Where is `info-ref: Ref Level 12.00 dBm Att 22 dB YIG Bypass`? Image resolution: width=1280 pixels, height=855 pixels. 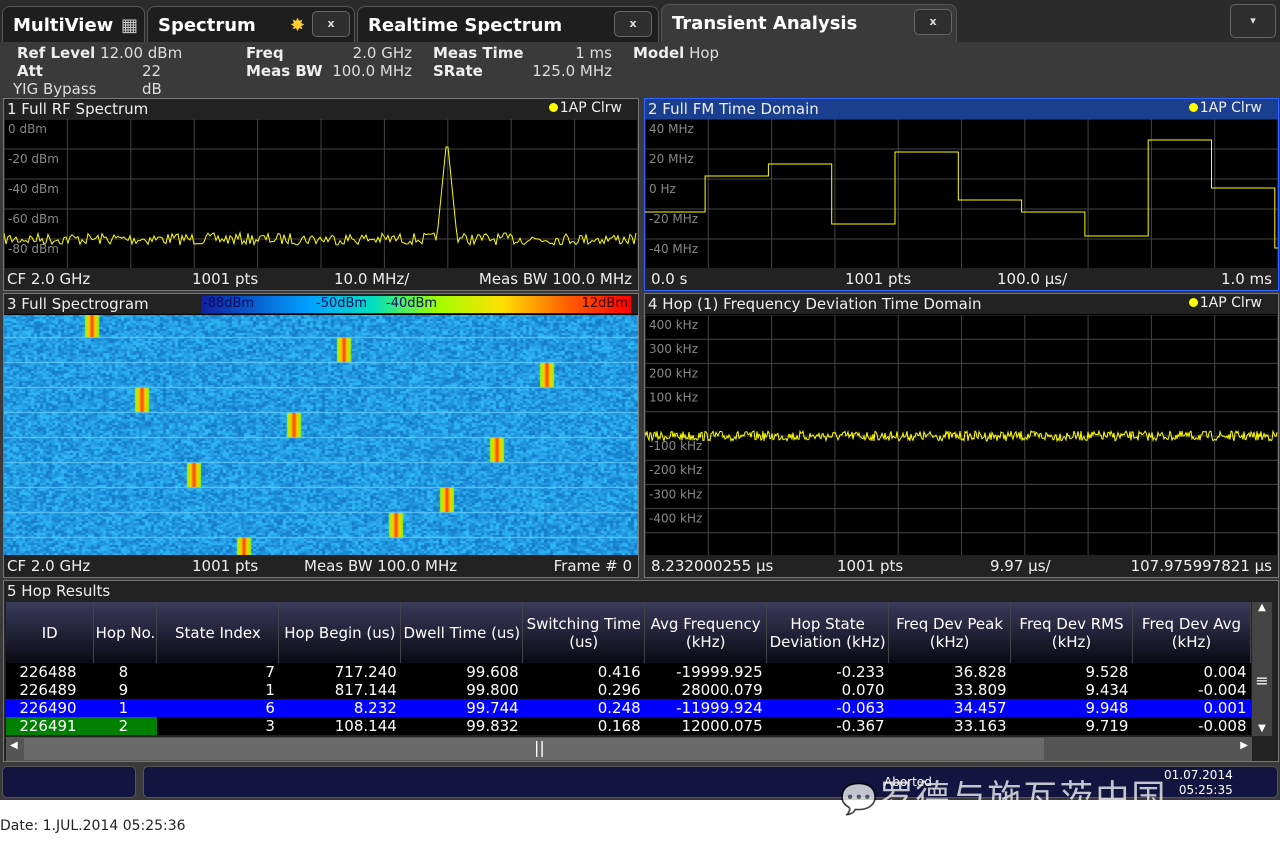 info-ref: Ref Level 12.00 dBm Att 22 dB YIG Bypass is located at coordinates (98, 71).